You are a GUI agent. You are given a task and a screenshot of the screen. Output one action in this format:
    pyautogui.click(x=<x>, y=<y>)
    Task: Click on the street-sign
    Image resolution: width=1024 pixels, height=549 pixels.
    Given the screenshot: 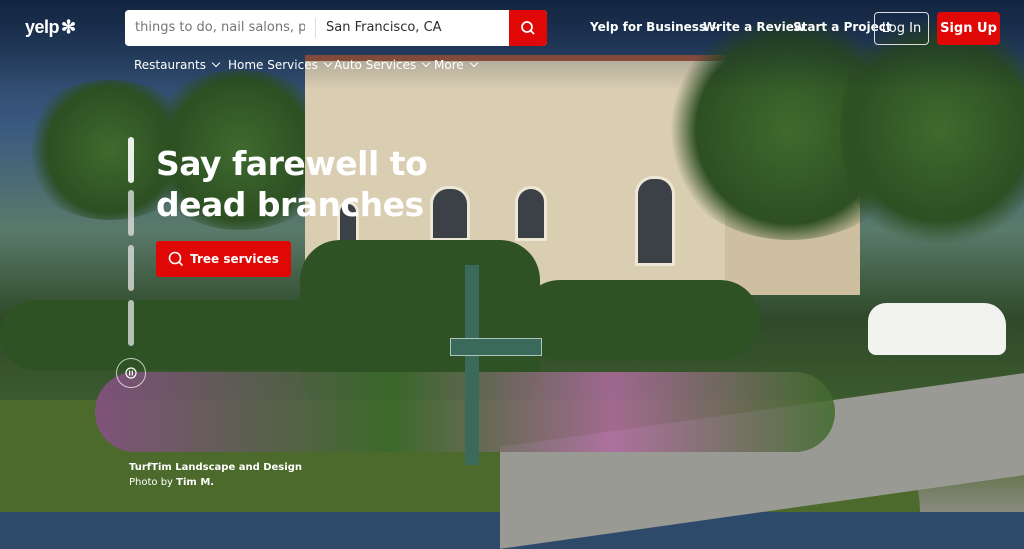 What is the action you would take?
    pyautogui.click(x=496, y=347)
    